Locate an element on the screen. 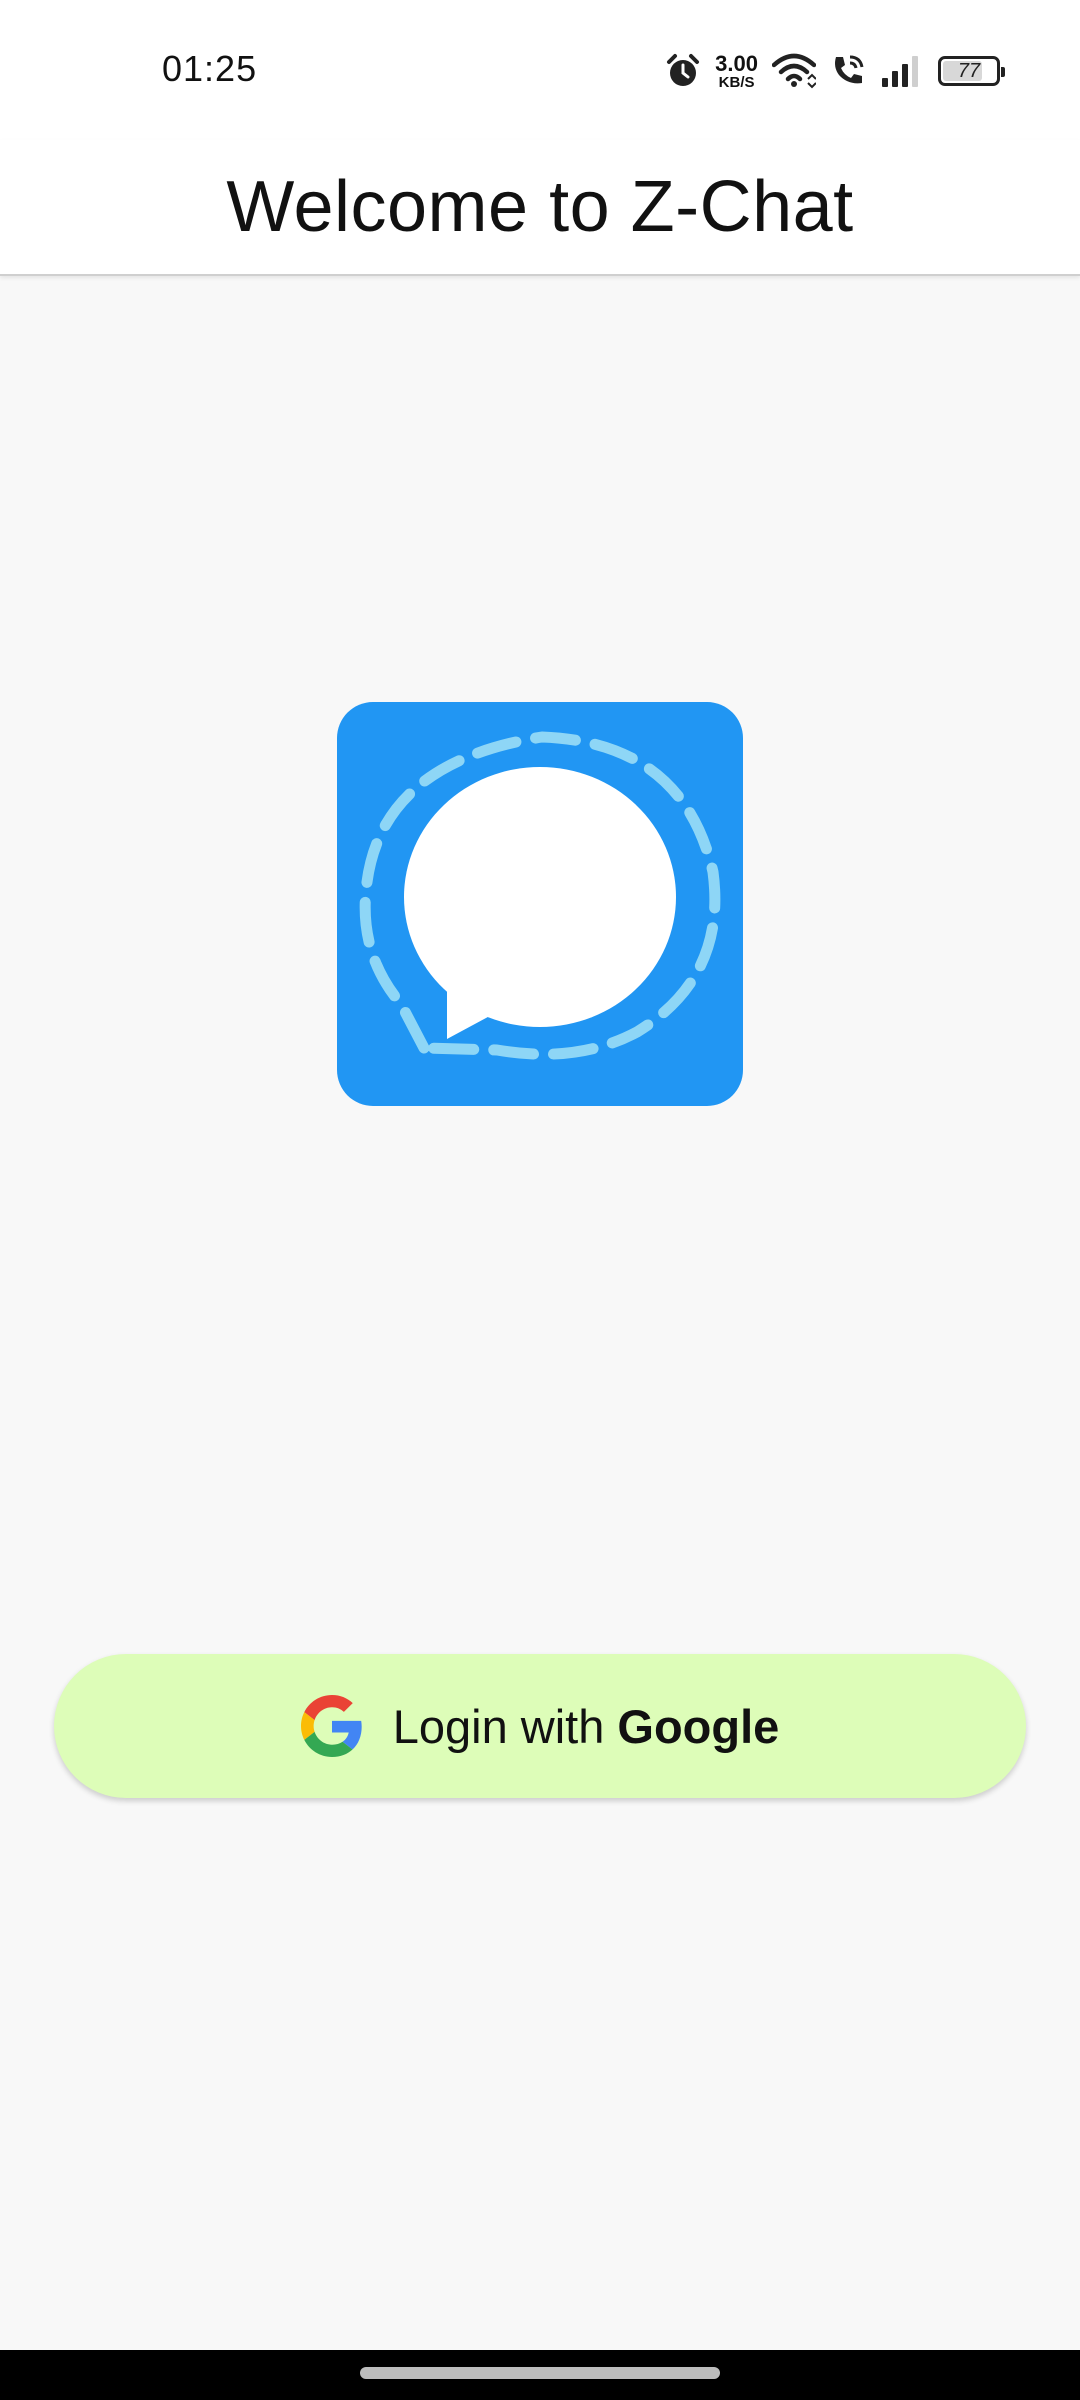 The image size is (1080, 2400). battery-icon: 77 is located at coordinates (971, 71).